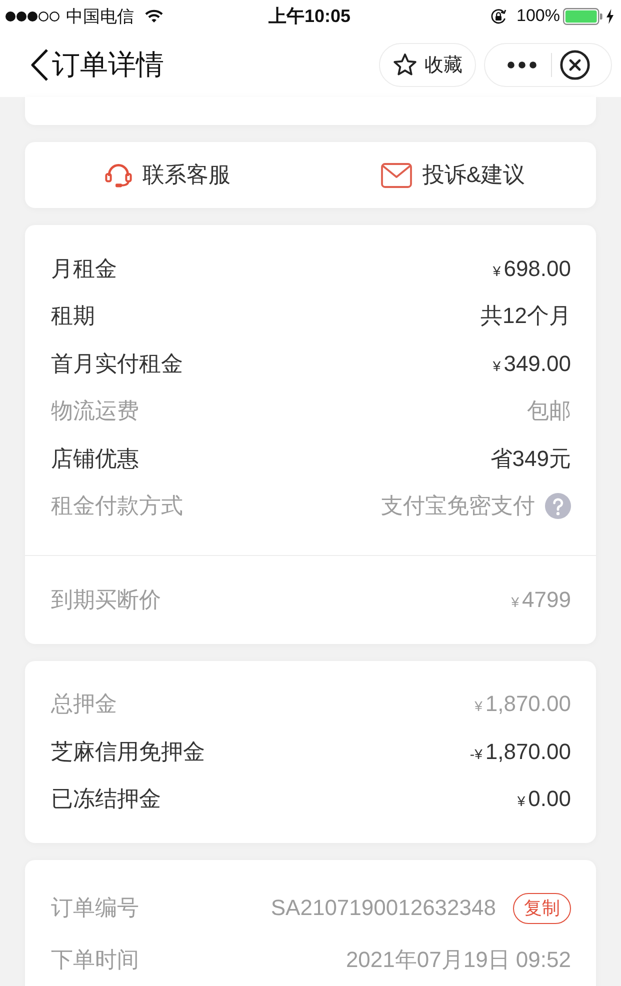 The width and height of the screenshot is (621, 986). I want to click on field-value: ¥4799, so click(541, 599).